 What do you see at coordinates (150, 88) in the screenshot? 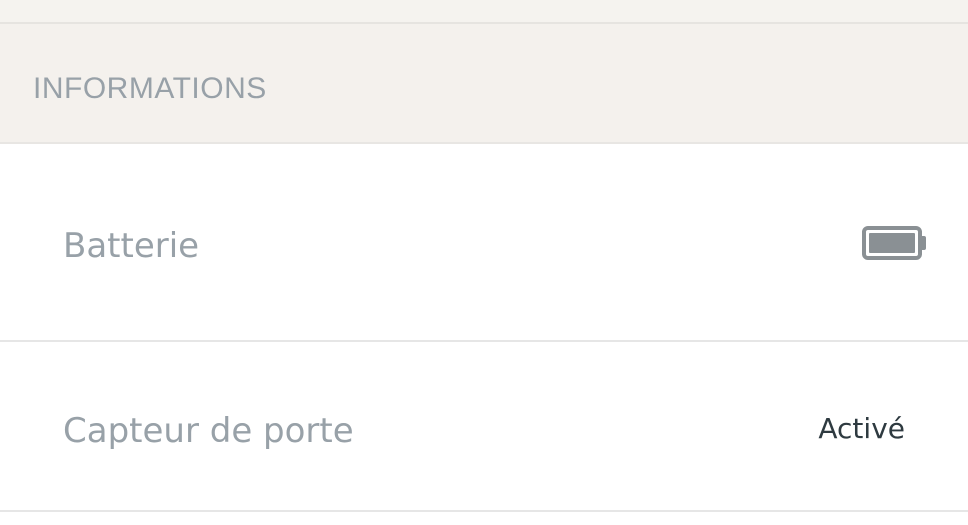
I see `section-title: INFORMATIONS` at bounding box center [150, 88].